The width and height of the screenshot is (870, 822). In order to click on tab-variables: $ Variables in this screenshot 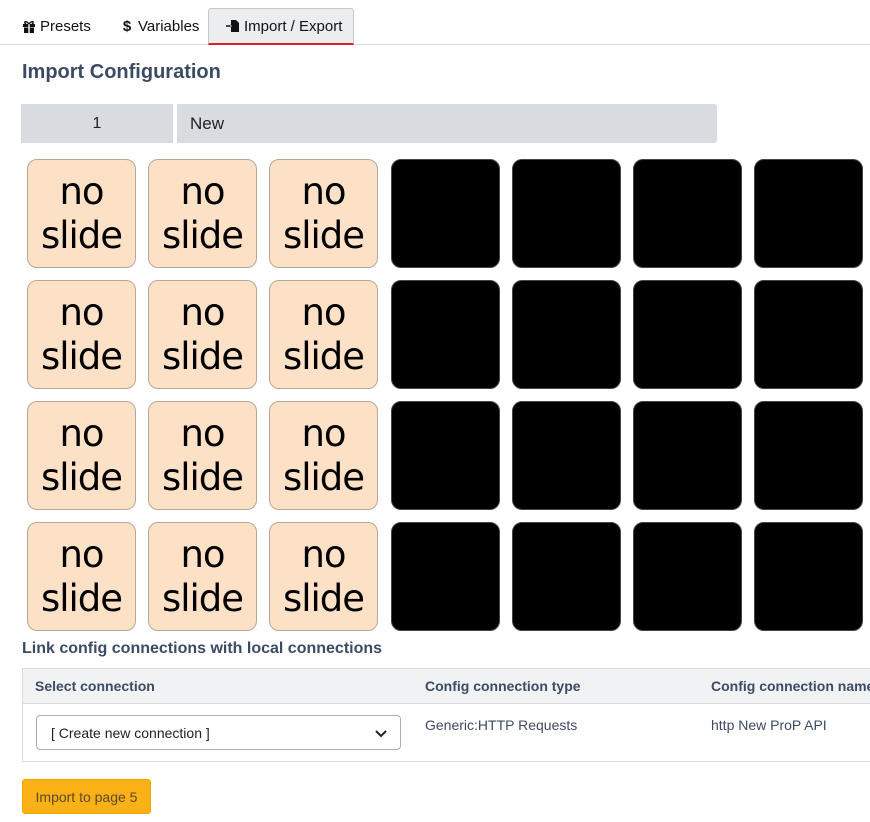, I will do `click(160, 26)`.